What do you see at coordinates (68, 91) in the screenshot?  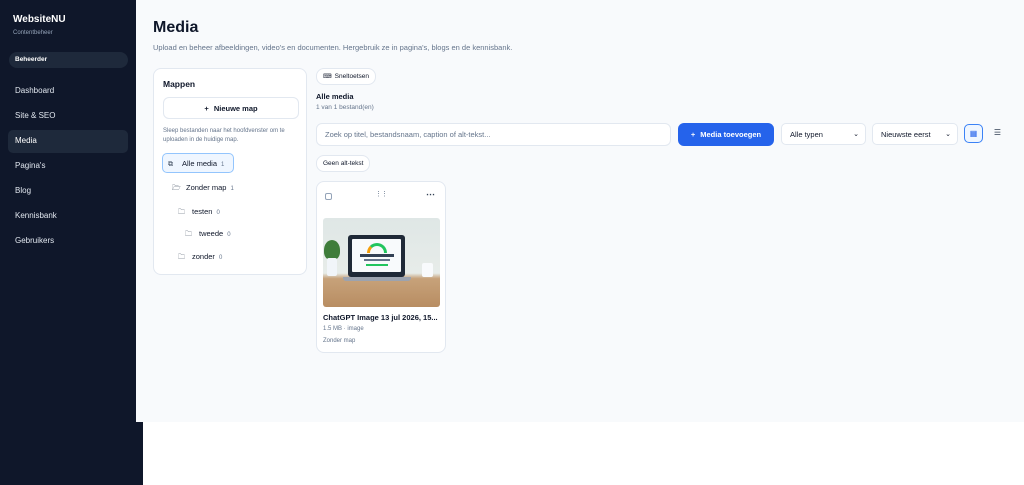 I see `sidebar-item-dashboard: Dashboard` at bounding box center [68, 91].